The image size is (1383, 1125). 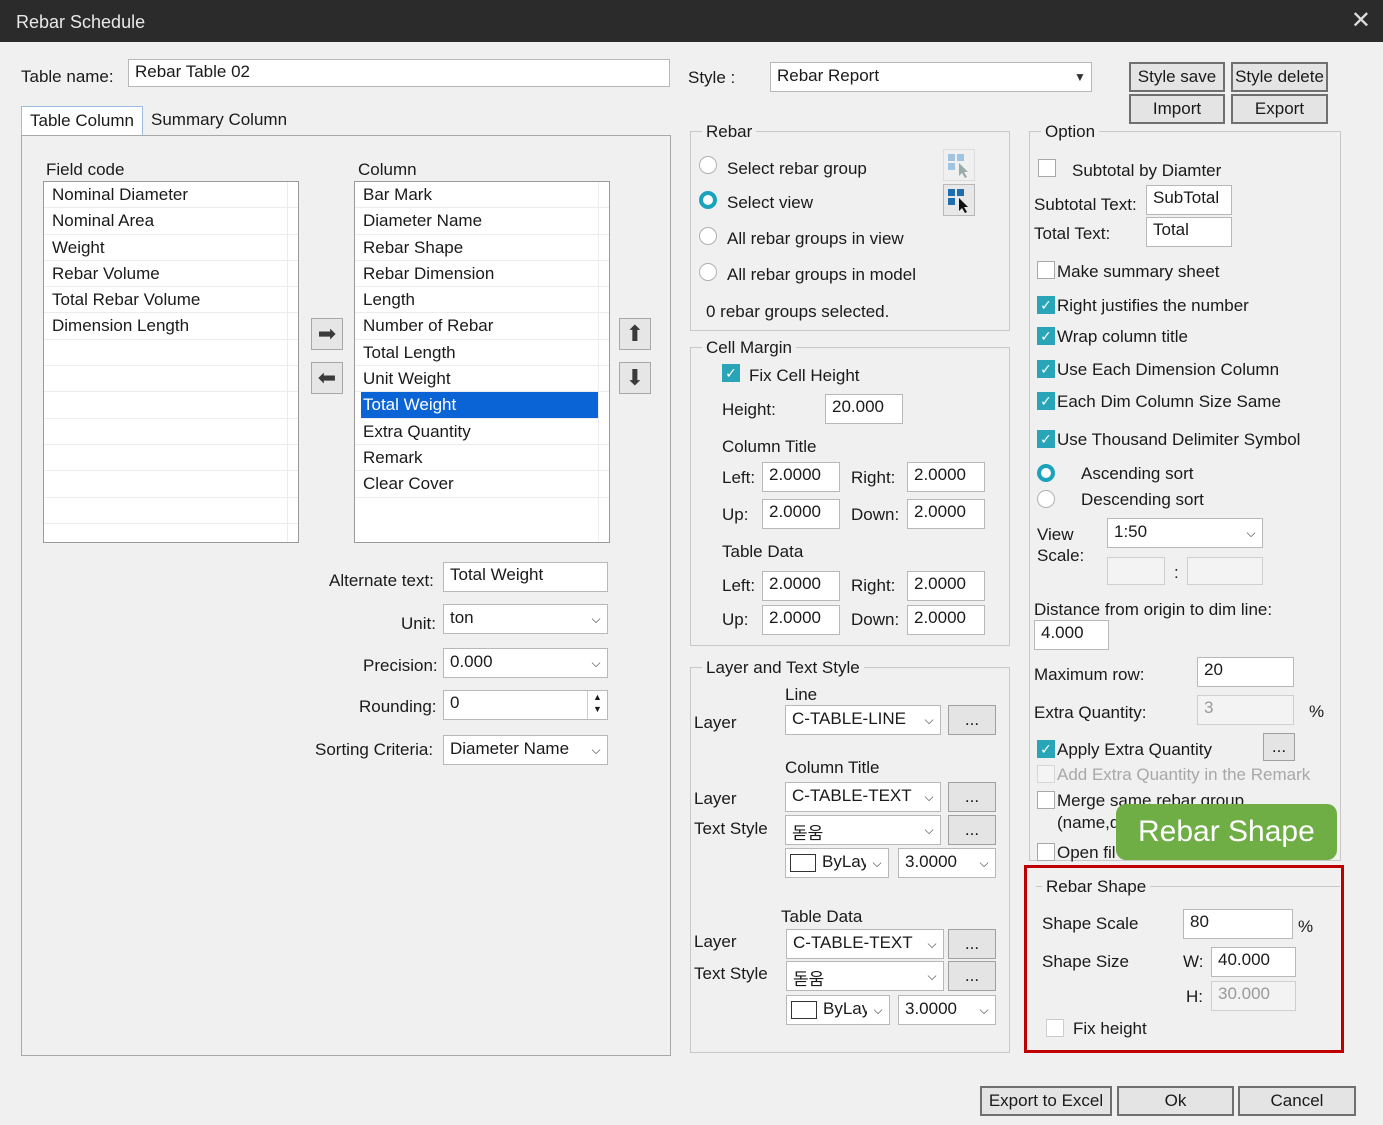 What do you see at coordinates (482, 484) in the screenshot?
I see `list-item: Clear Cover` at bounding box center [482, 484].